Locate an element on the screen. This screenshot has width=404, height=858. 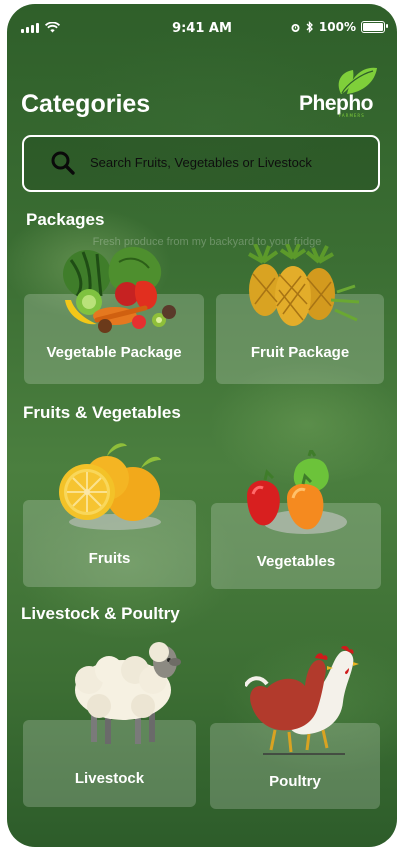
section-title-packages: Packages is located at coordinates (65, 219).